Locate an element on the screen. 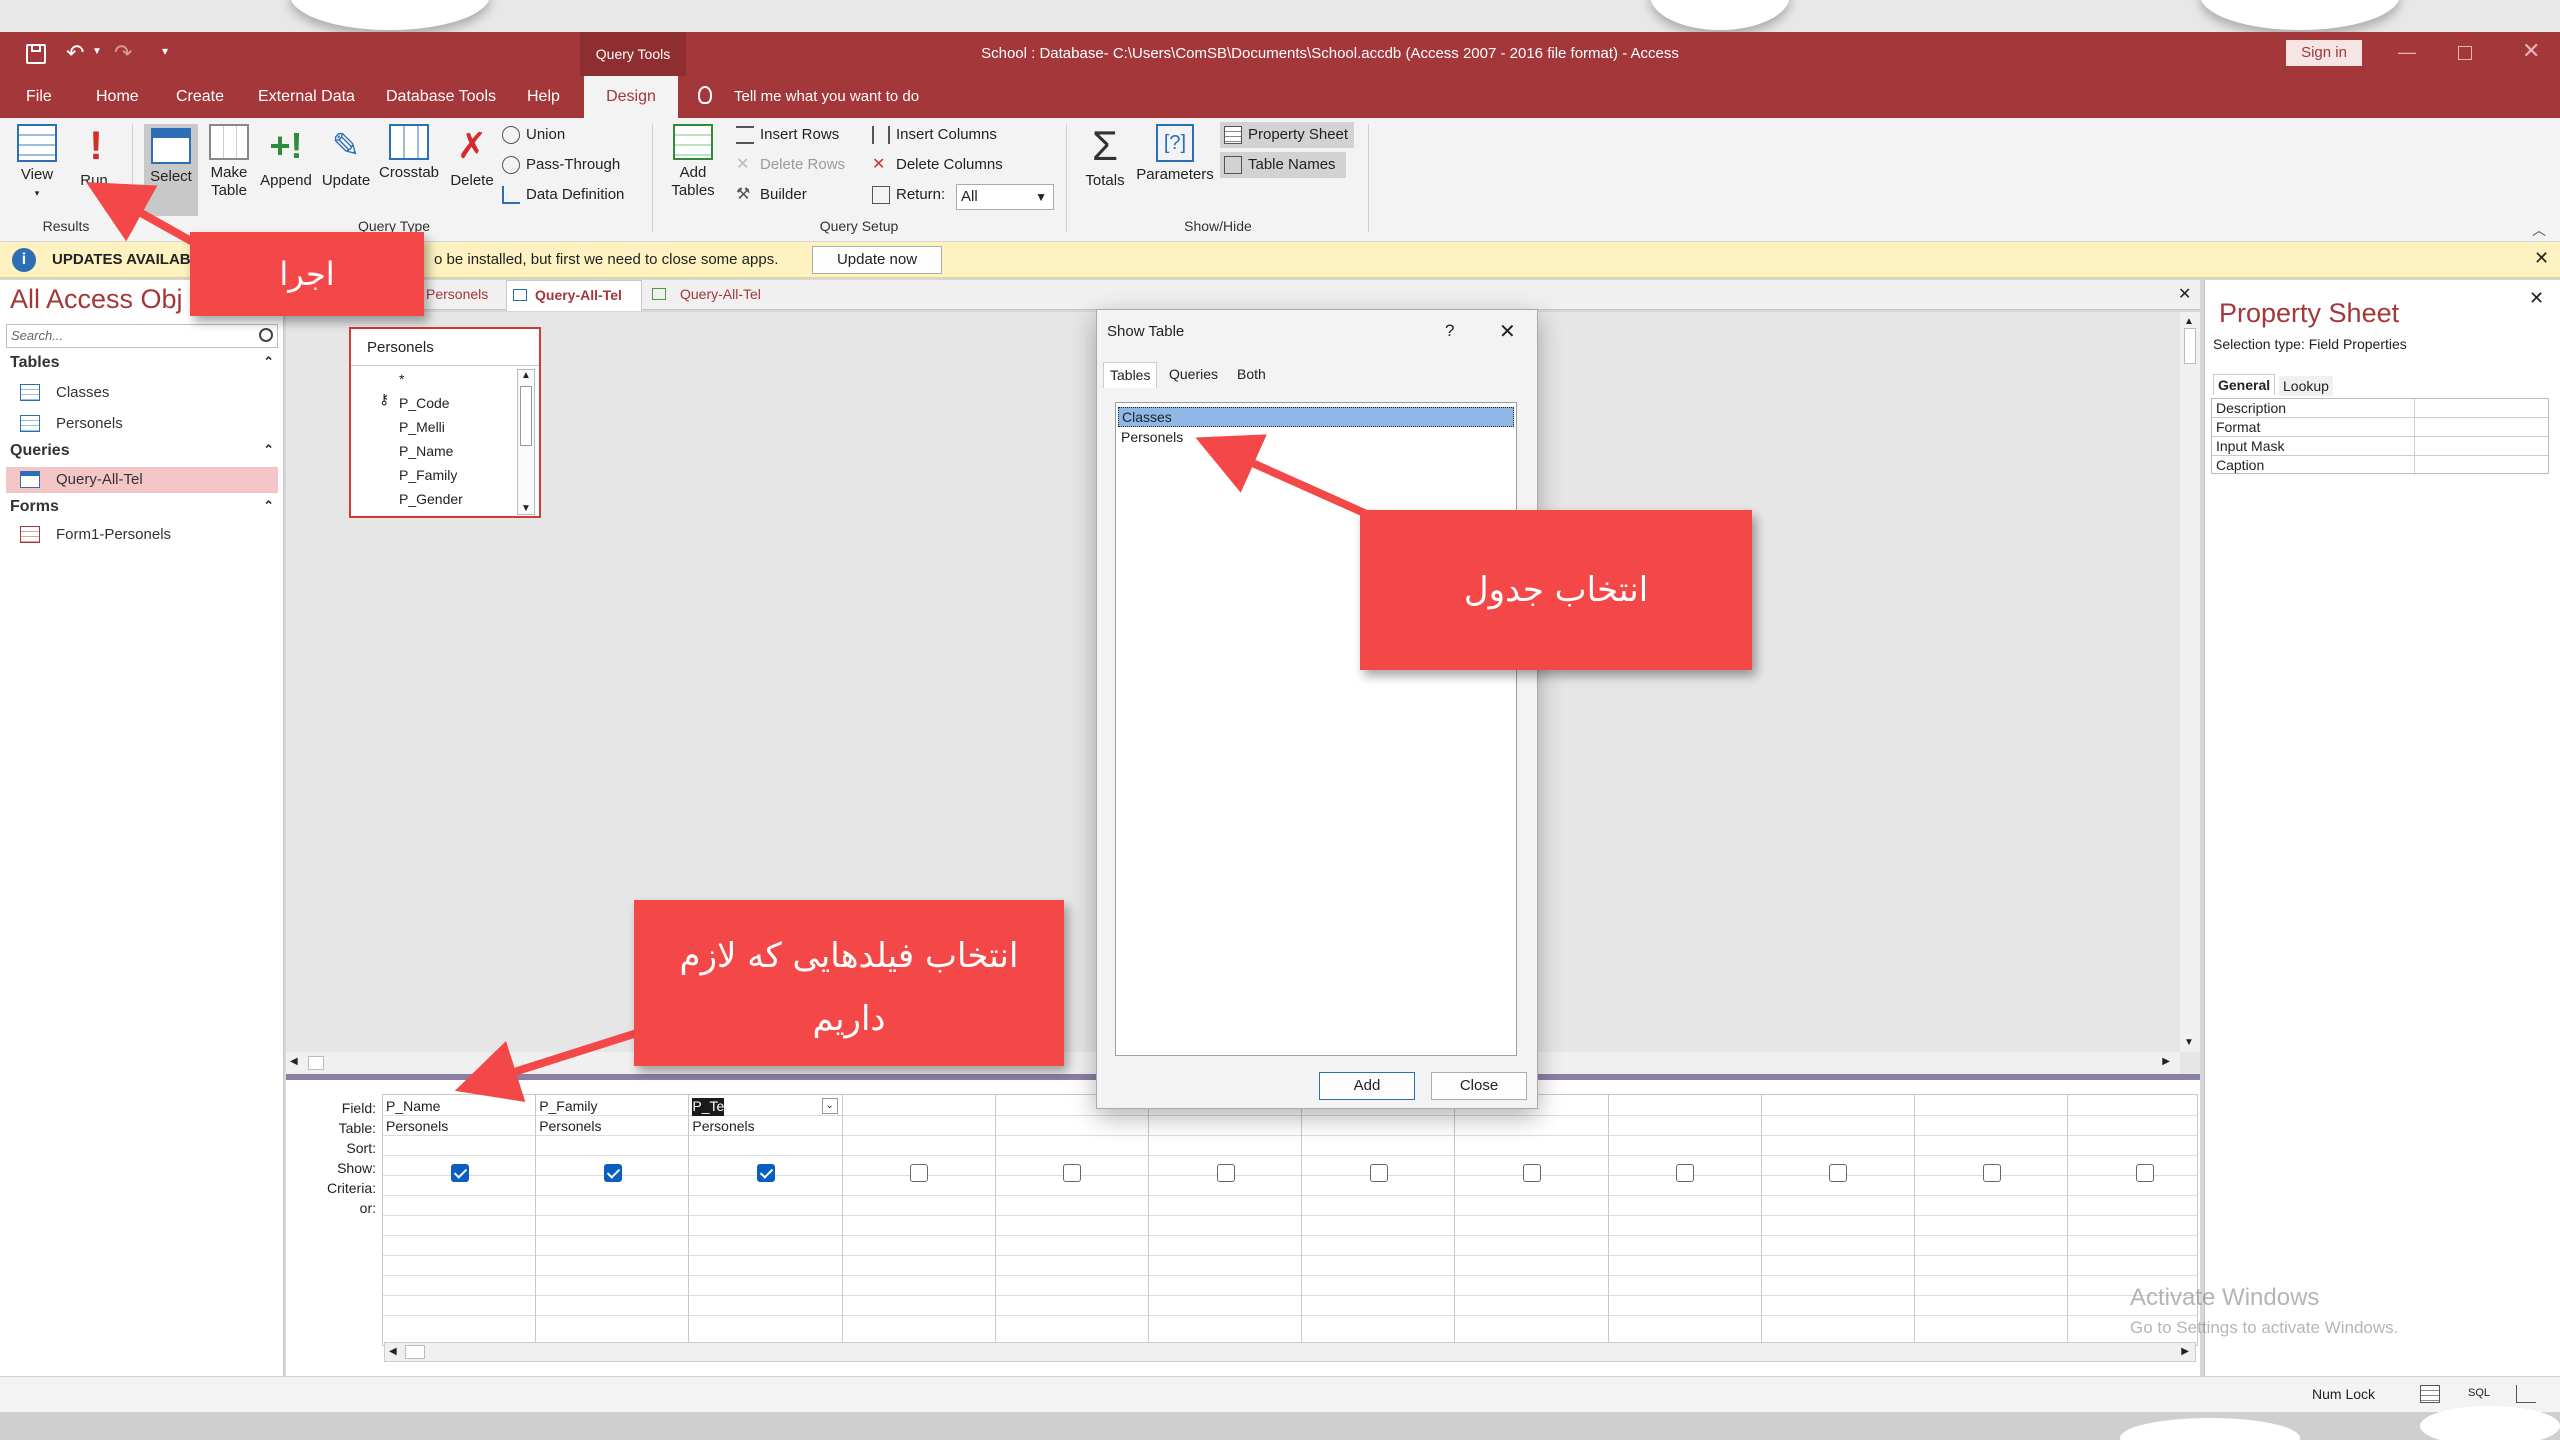 The width and height of the screenshot is (2560, 1440). fields-arrow is located at coordinates (548, 1065).